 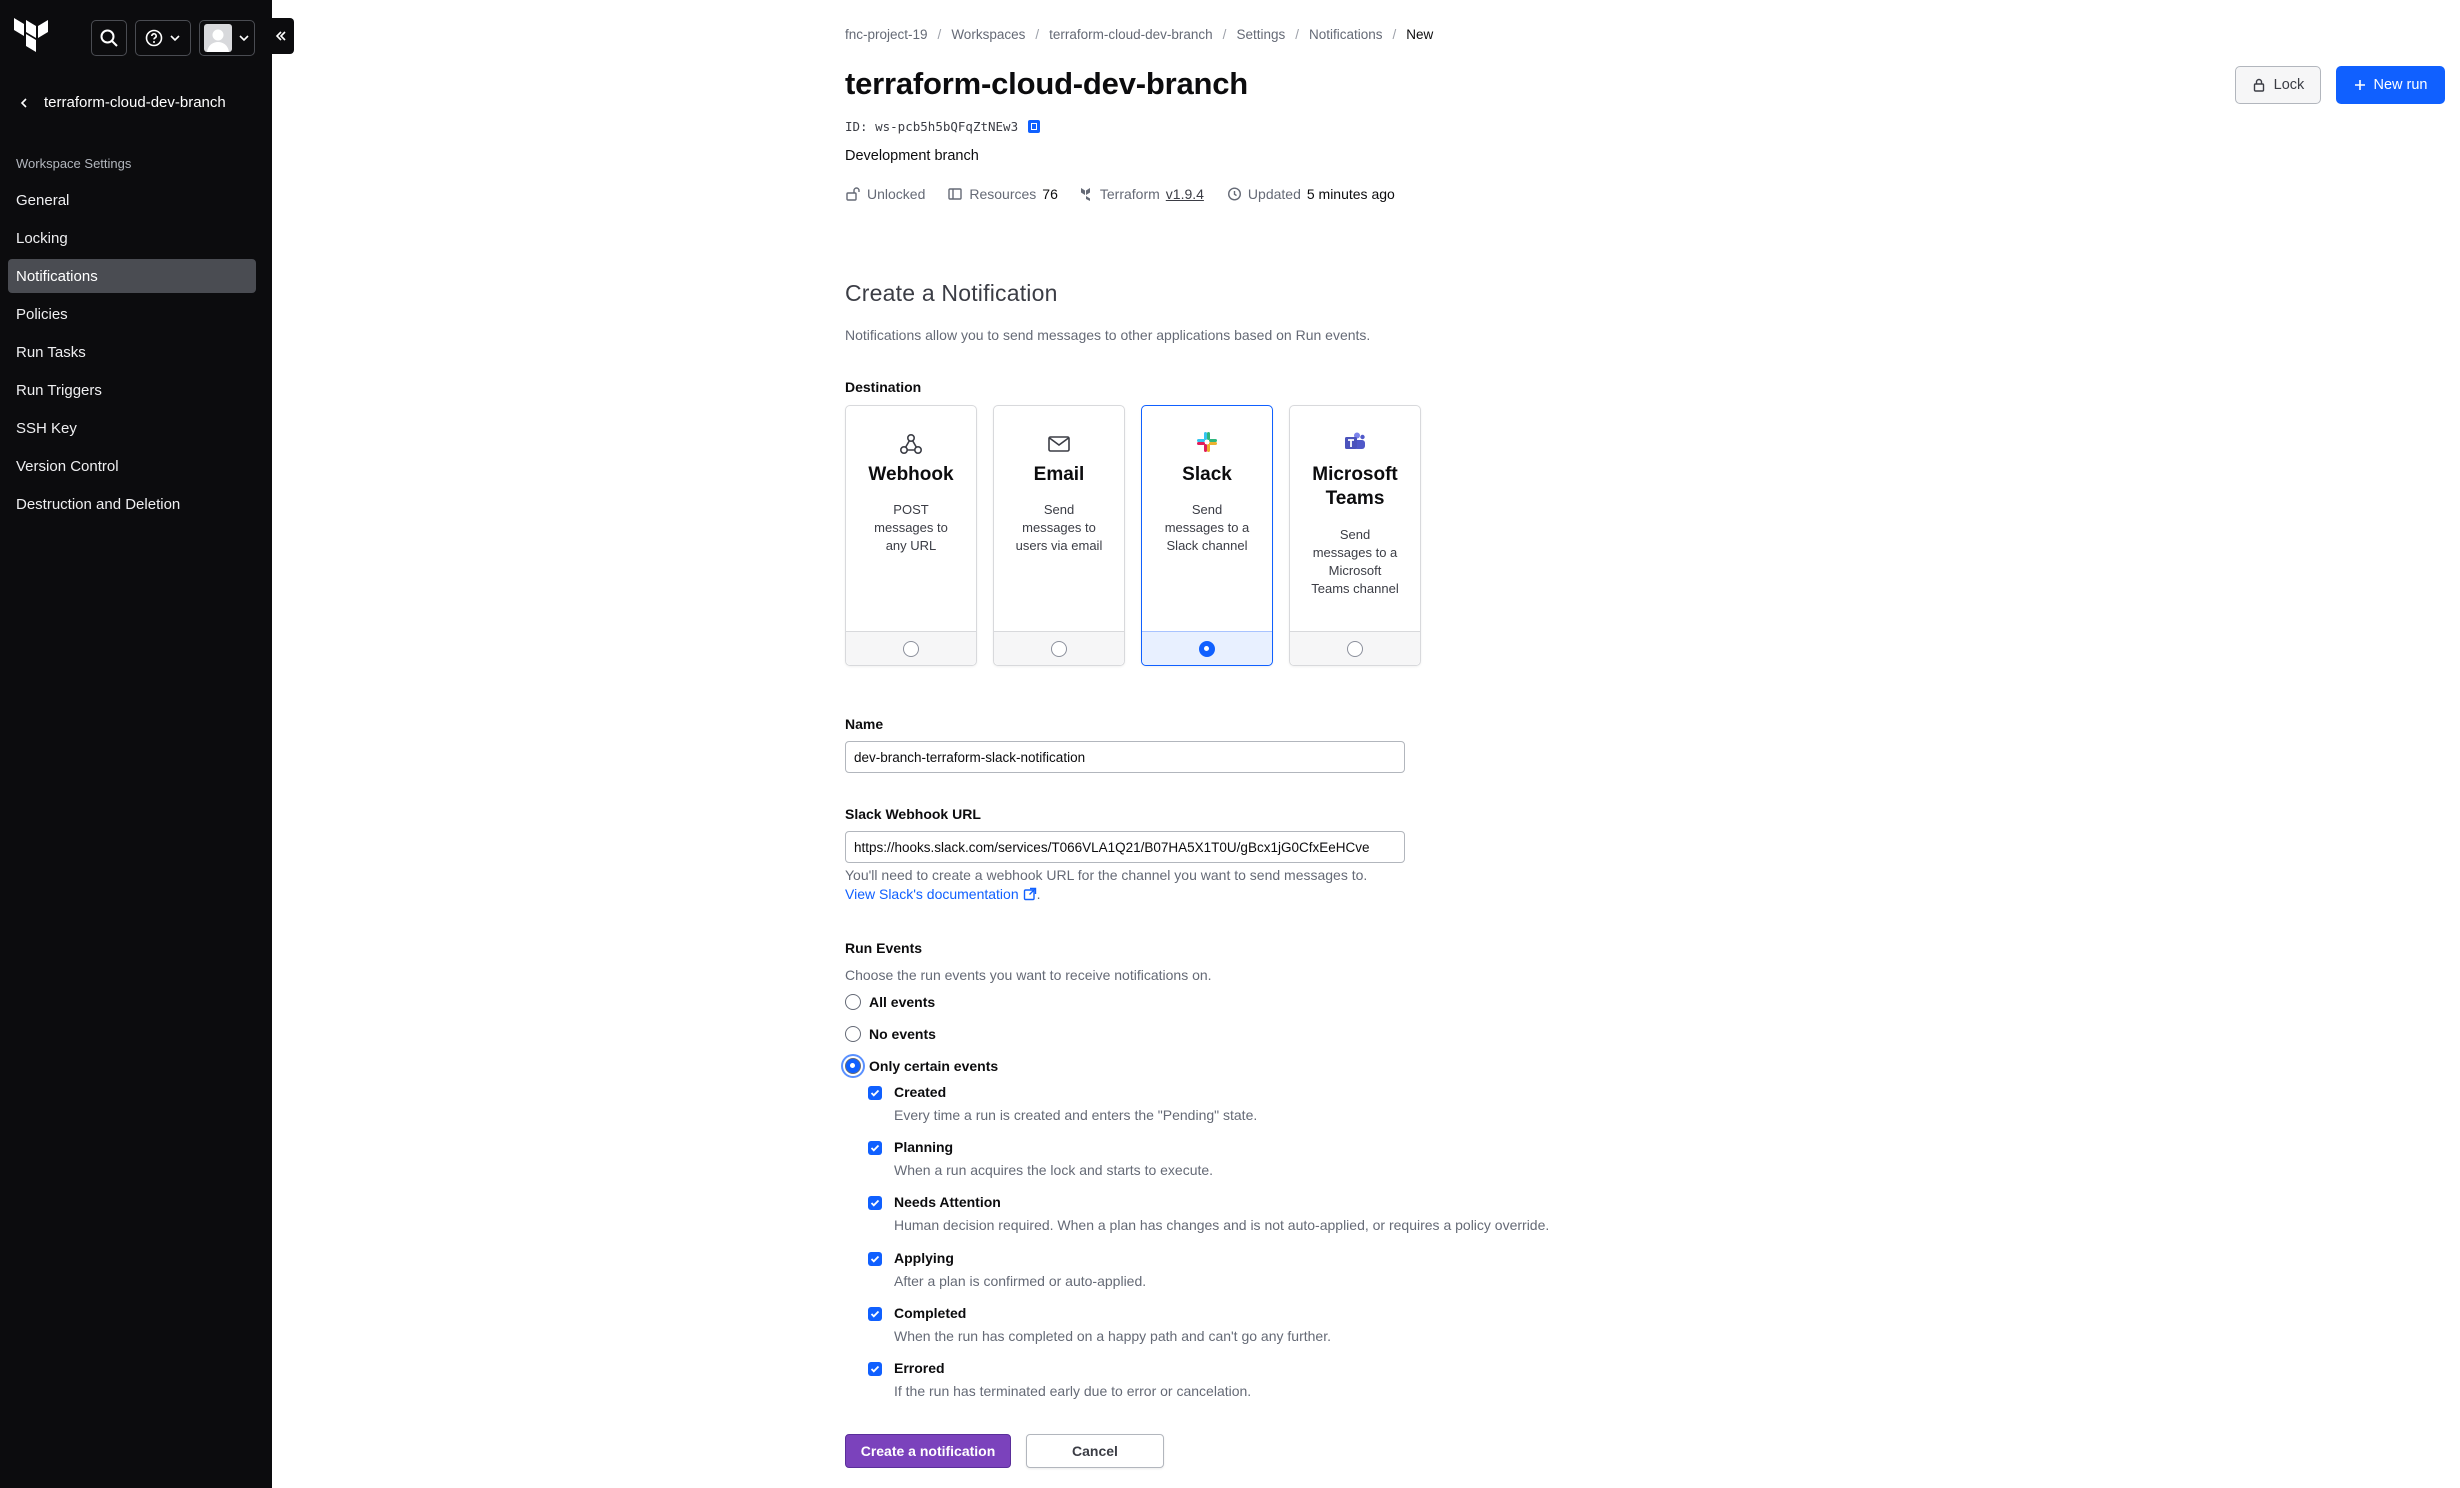 I want to click on destination-slack-radio, so click(x=1207, y=648).